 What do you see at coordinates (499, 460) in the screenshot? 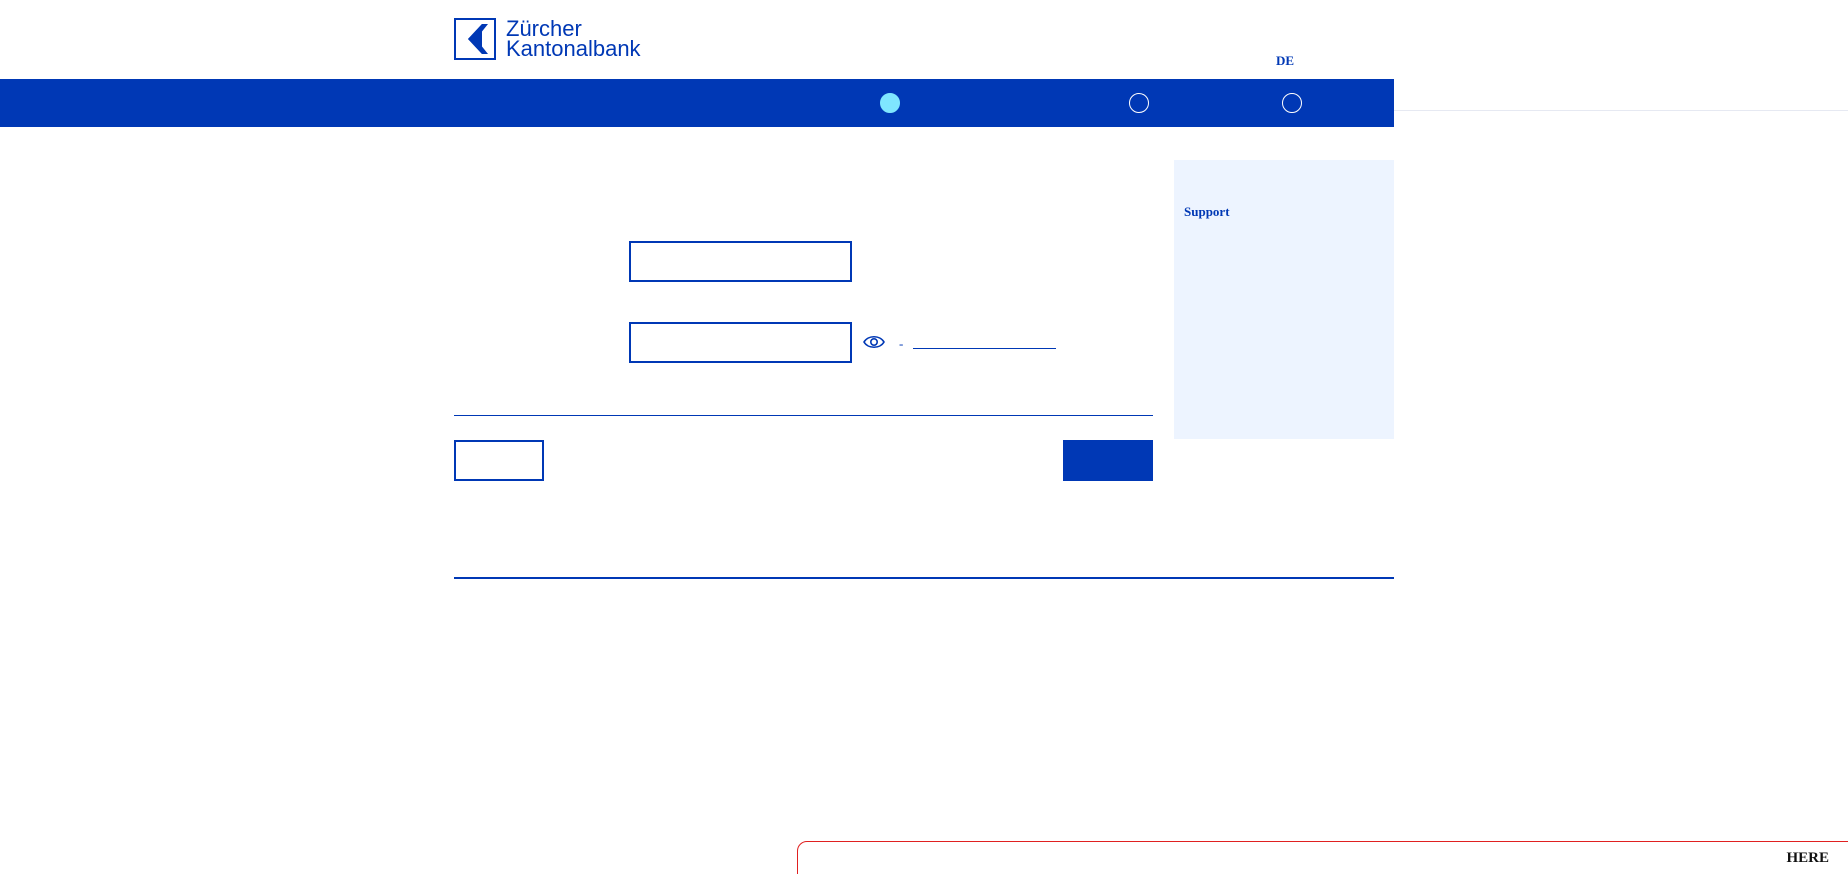
I see `back-button` at bounding box center [499, 460].